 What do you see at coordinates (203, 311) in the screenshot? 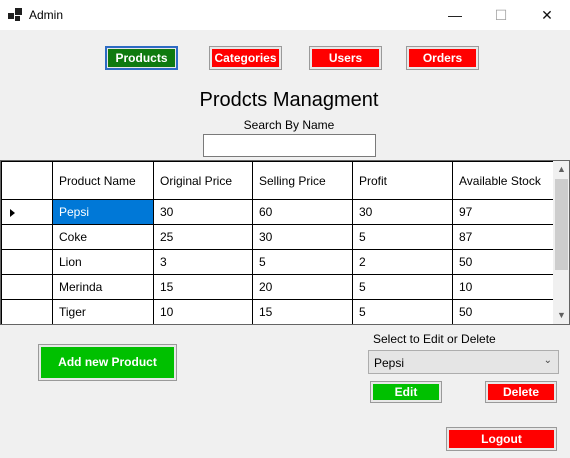
I see `cell-original-price: 10` at bounding box center [203, 311].